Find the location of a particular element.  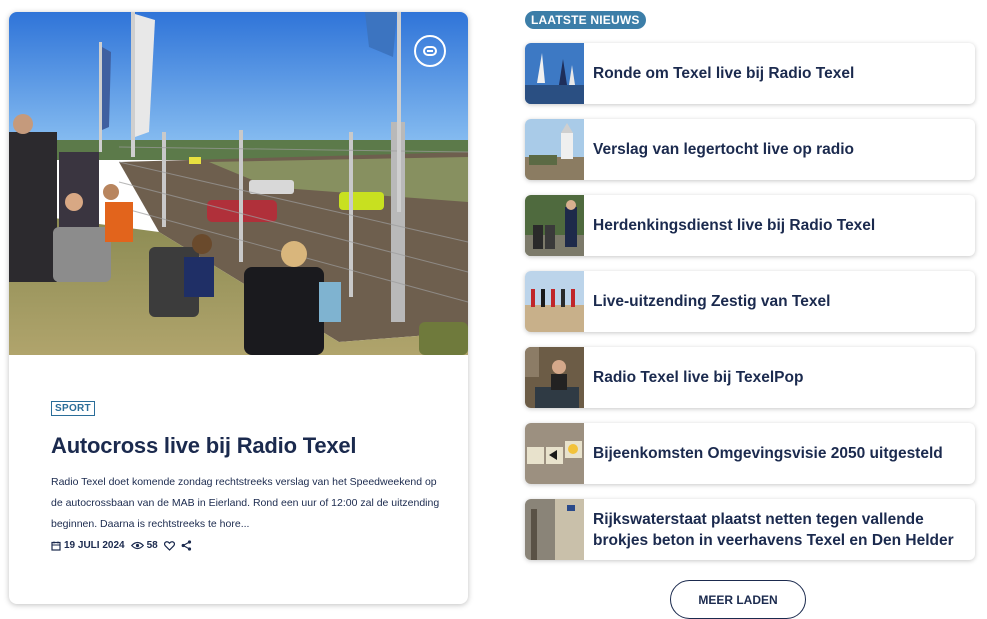

category-badge: SPORT is located at coordinates (73, 408).